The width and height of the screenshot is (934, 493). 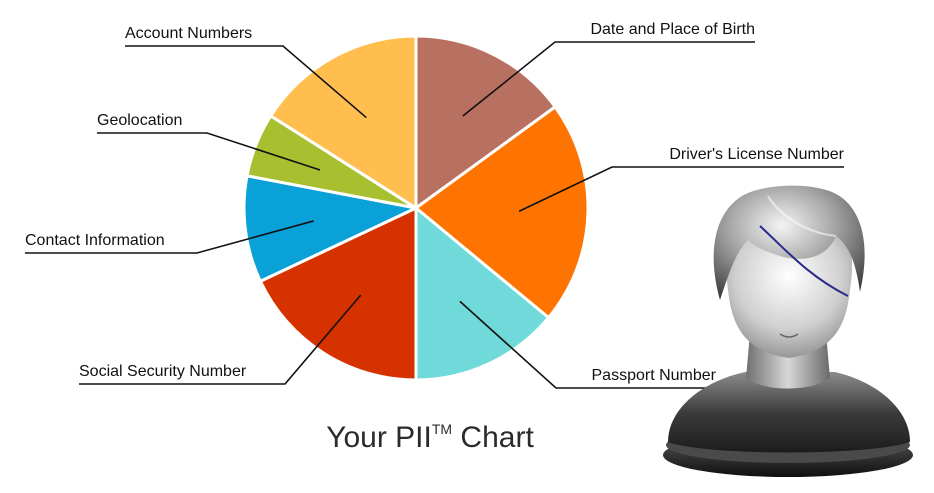 I want to click on slice-label-date-and-place-of-birth: Date and Place of Birth, so click(x=672, y=29).